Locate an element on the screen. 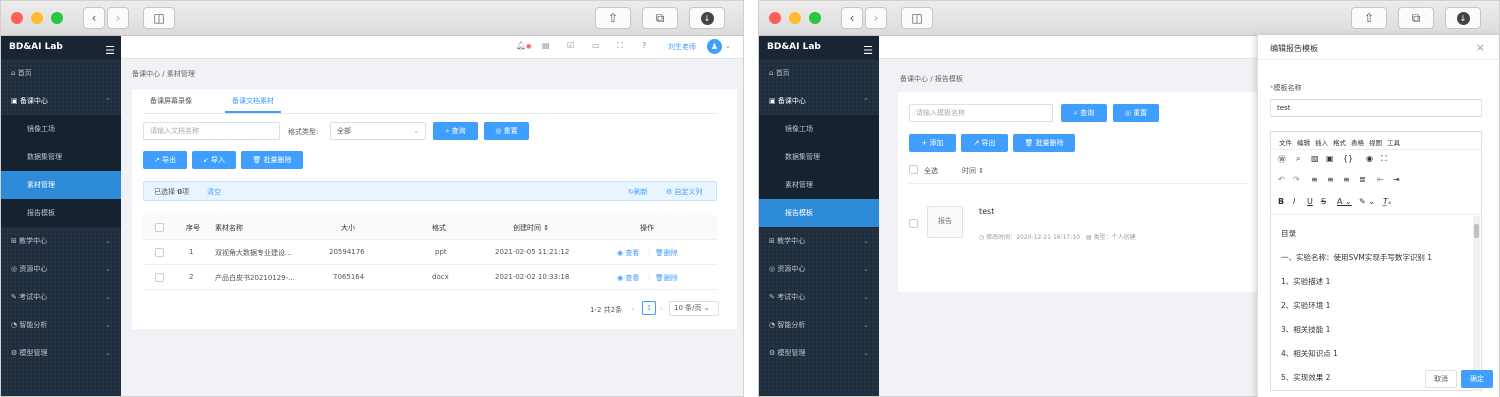 The image size is (1500, 397). indent-icon: ⇥ is located at coordinates (1396, 179).